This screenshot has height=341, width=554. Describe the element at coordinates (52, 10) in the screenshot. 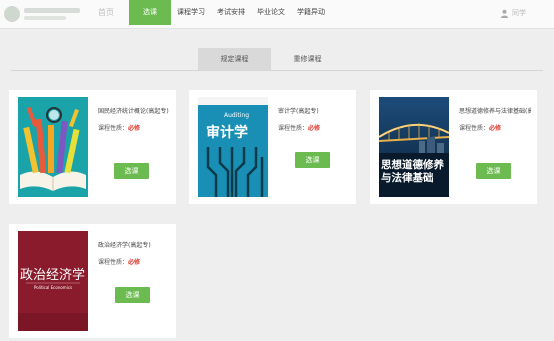

I see `logo-text-placeholder` at that location.